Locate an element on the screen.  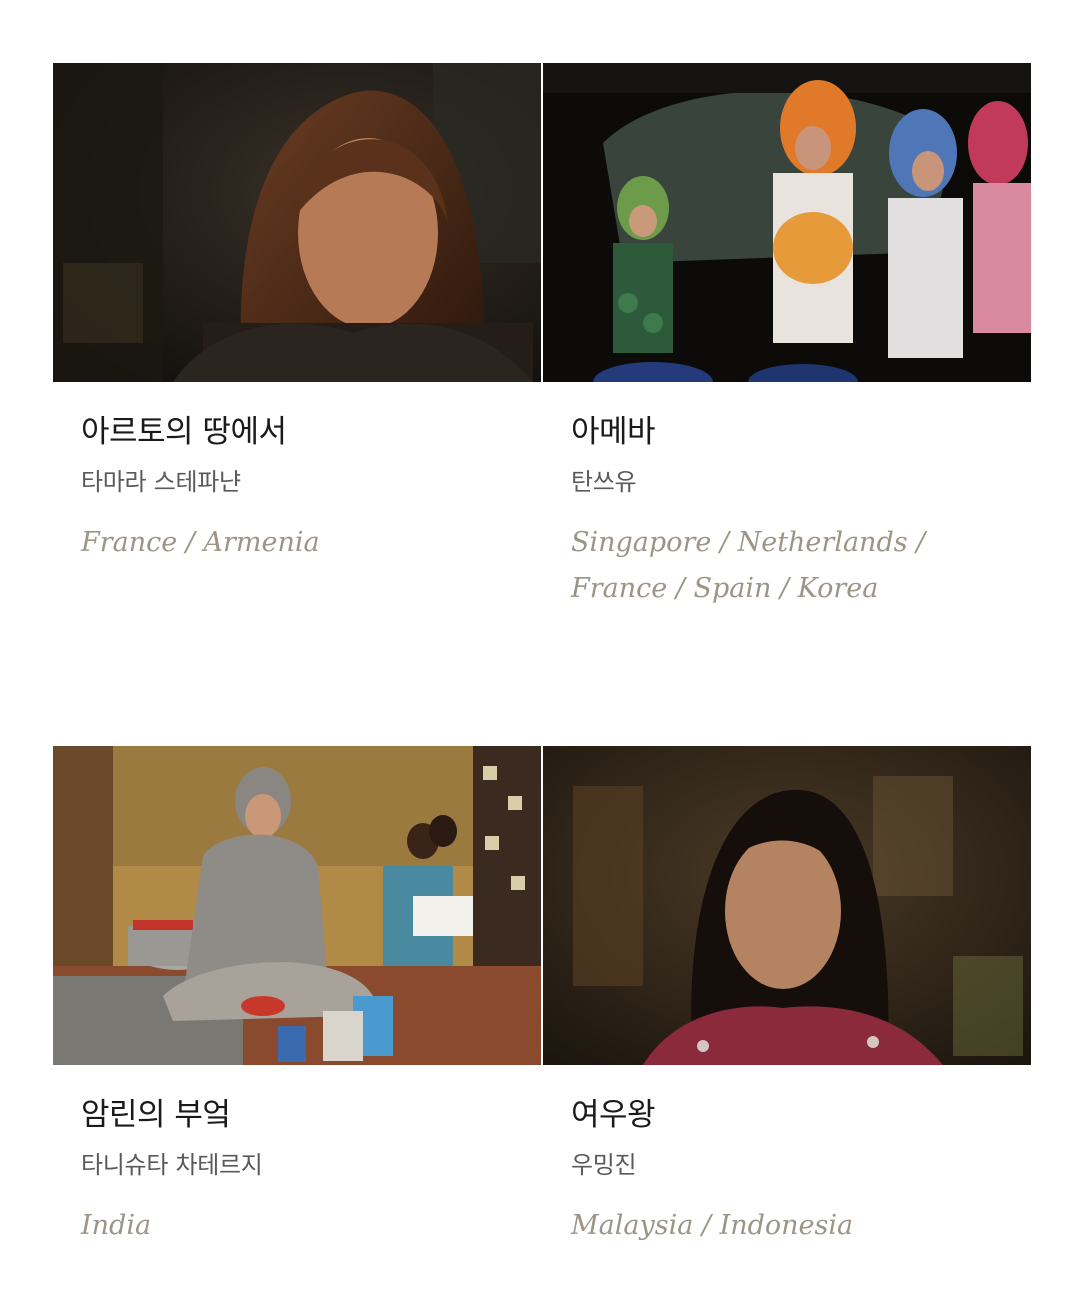
film-director: 타니슈타 차테르지 is located at coordinates (172, 1165).